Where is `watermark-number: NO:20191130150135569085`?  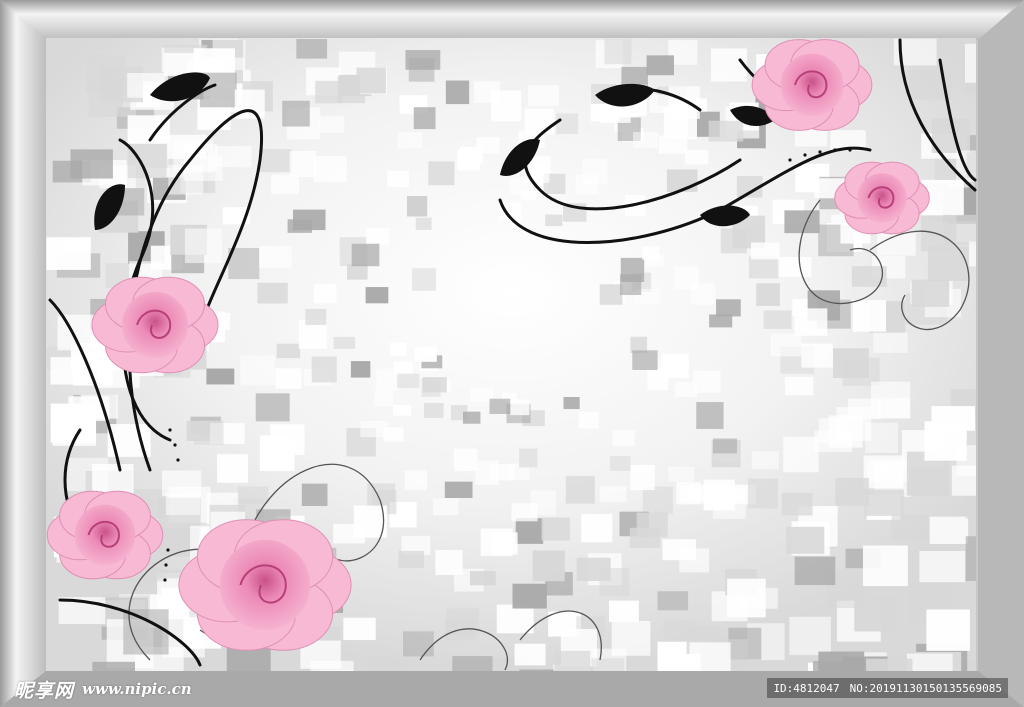 watermark-number: NO:20191130150135569085 is located at coordinates (925, 688).